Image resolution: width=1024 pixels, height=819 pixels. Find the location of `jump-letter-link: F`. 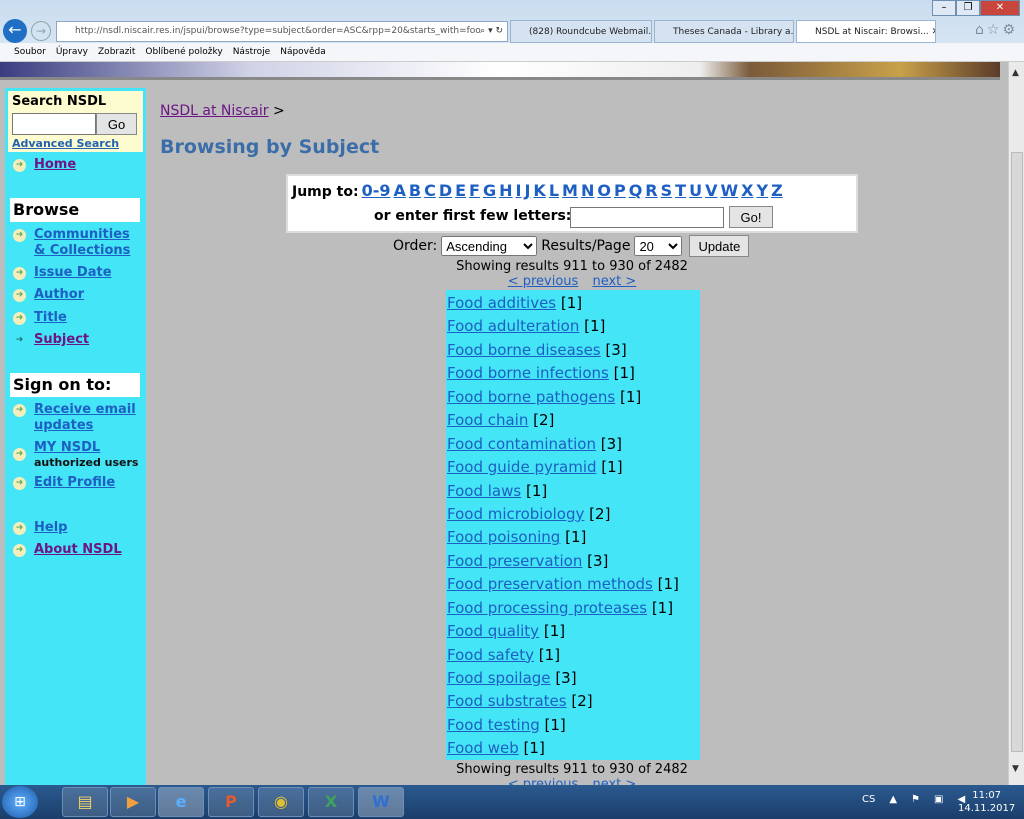

jump-letter-link: F is located at coordinates (474, 190).